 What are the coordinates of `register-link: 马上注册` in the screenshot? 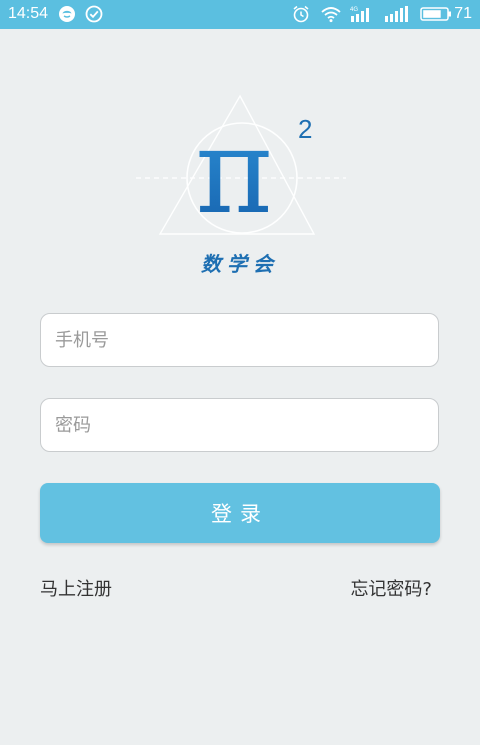 It's located at (76, 588).